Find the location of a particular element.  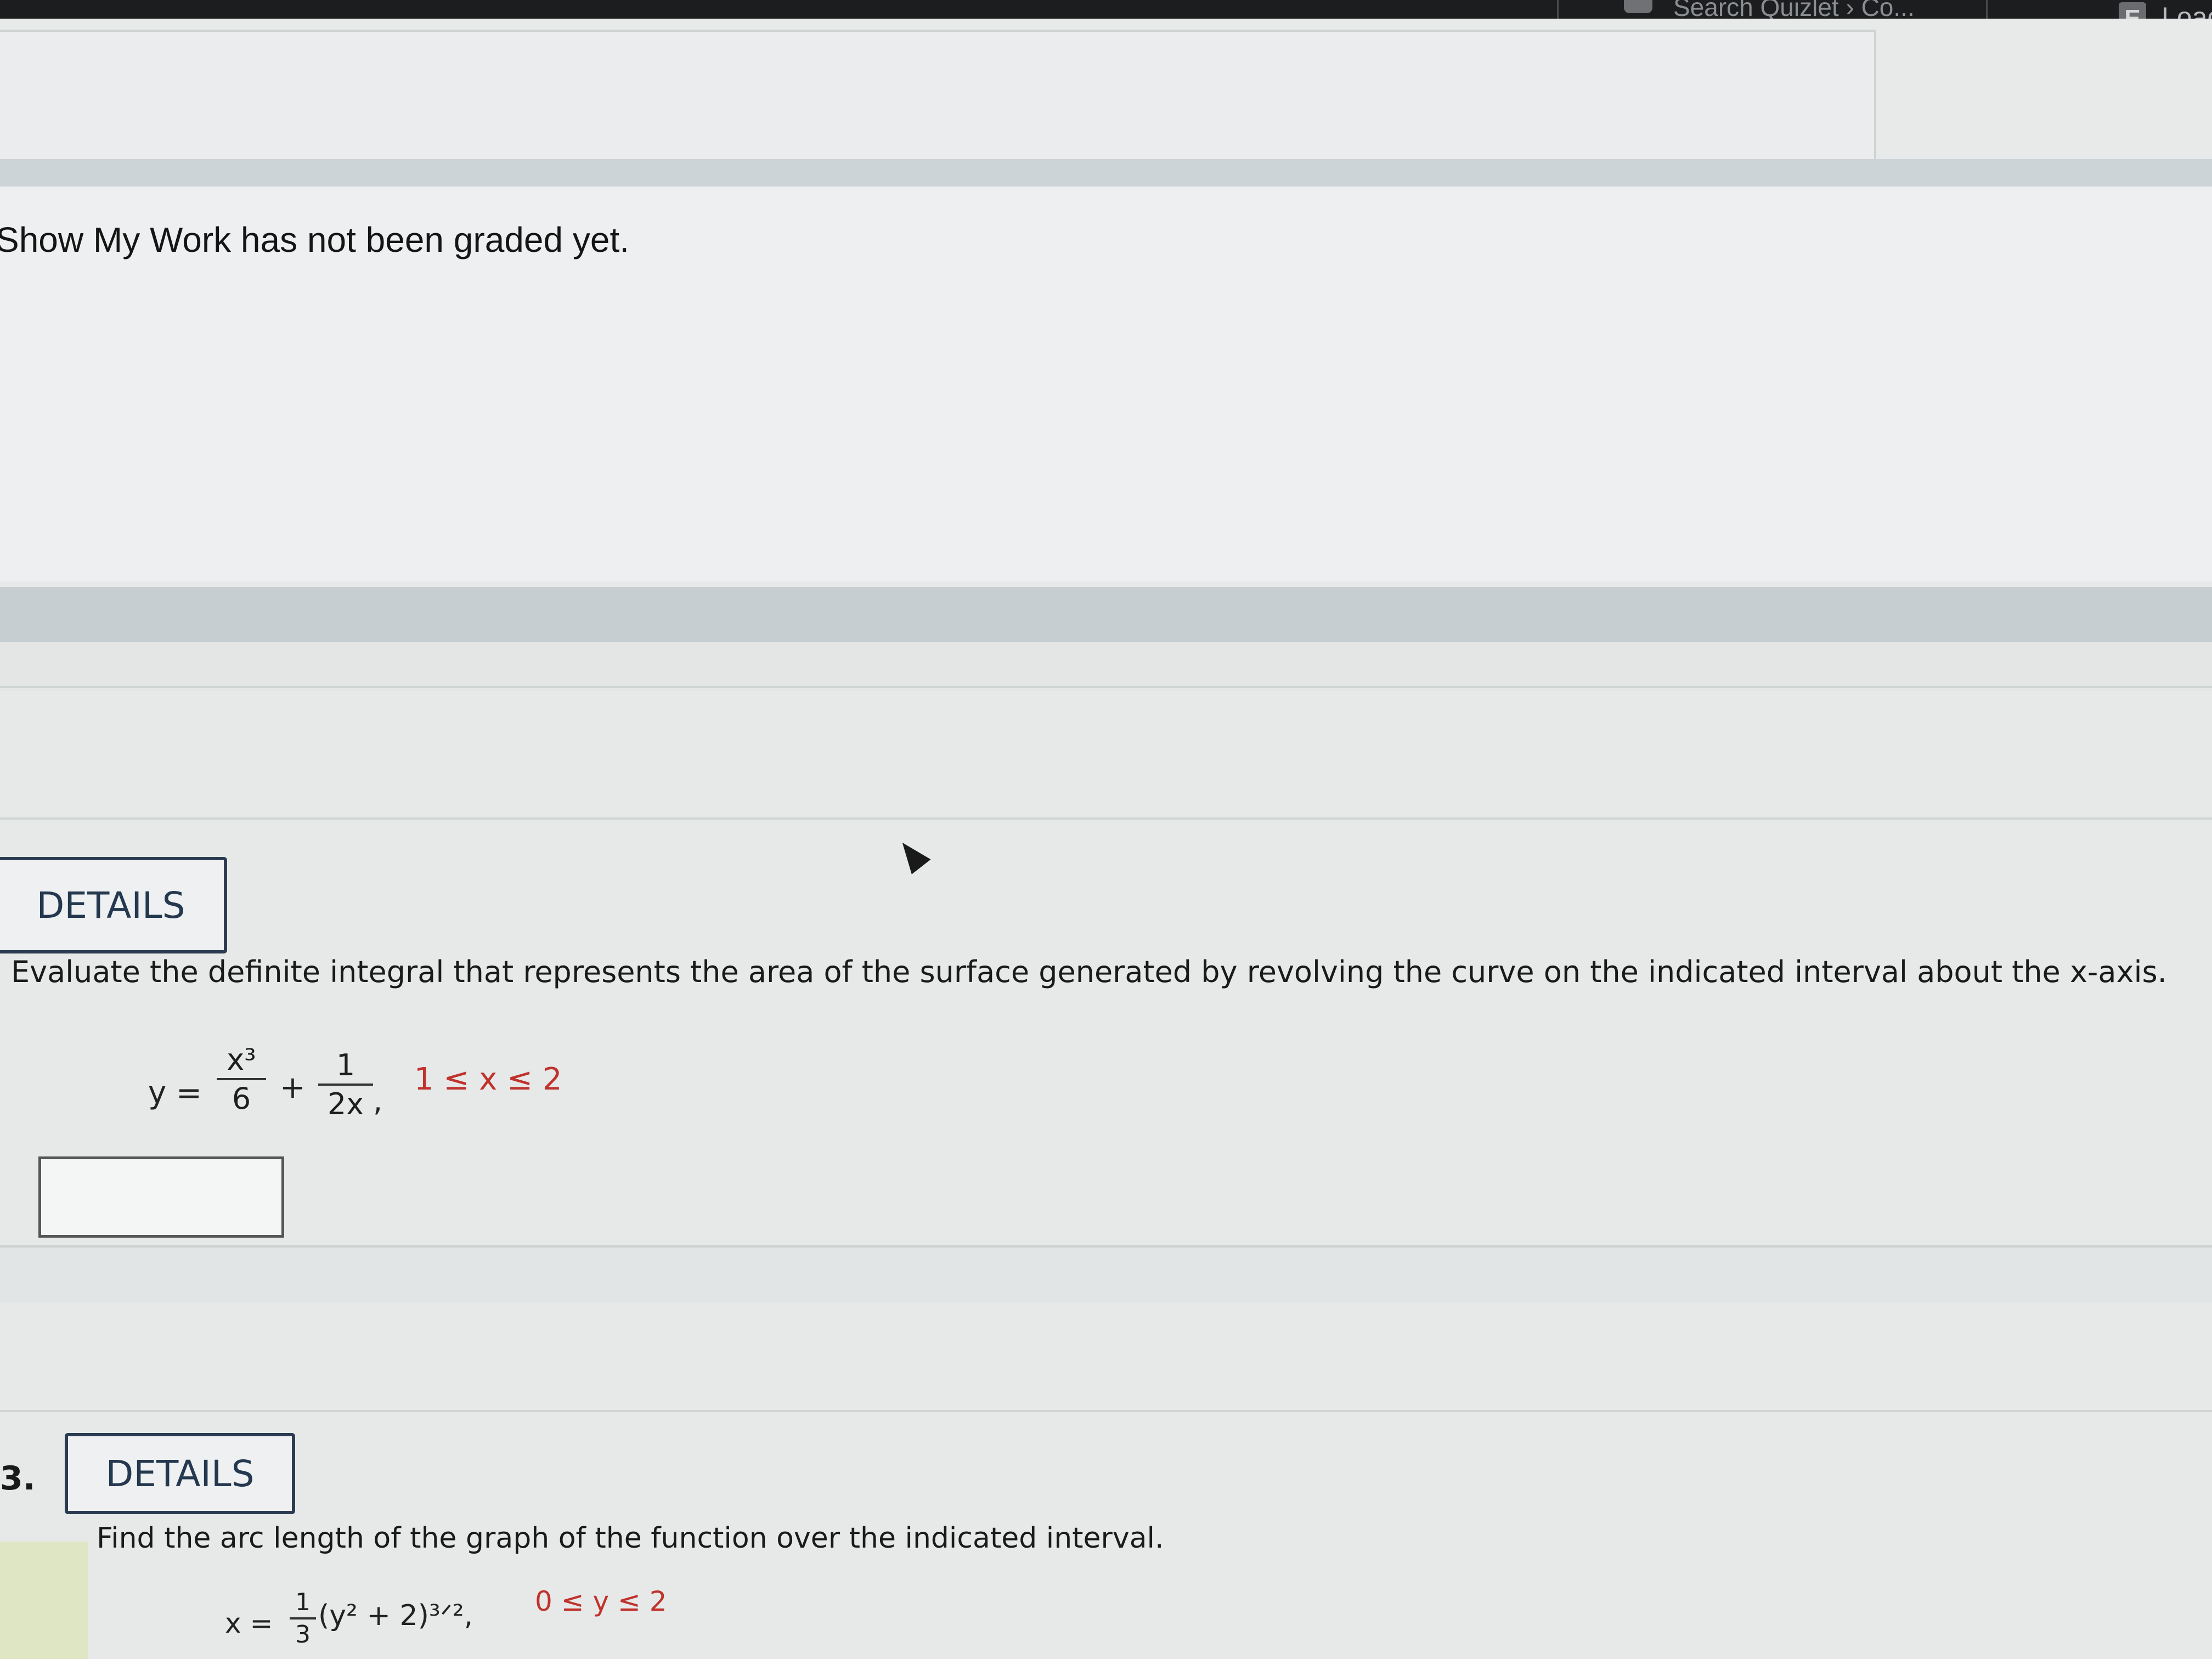

fraction-denominator: 6 is located at coordinates (241, 1098).